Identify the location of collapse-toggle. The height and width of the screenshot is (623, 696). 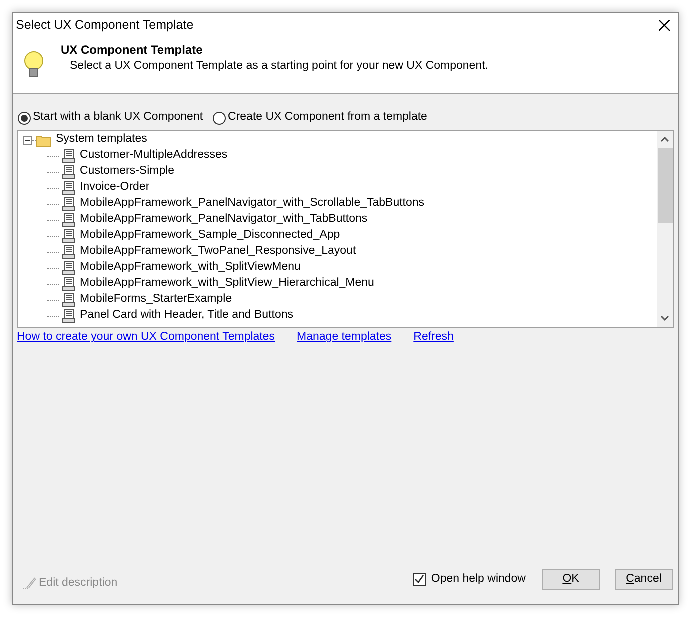
(27, 140).